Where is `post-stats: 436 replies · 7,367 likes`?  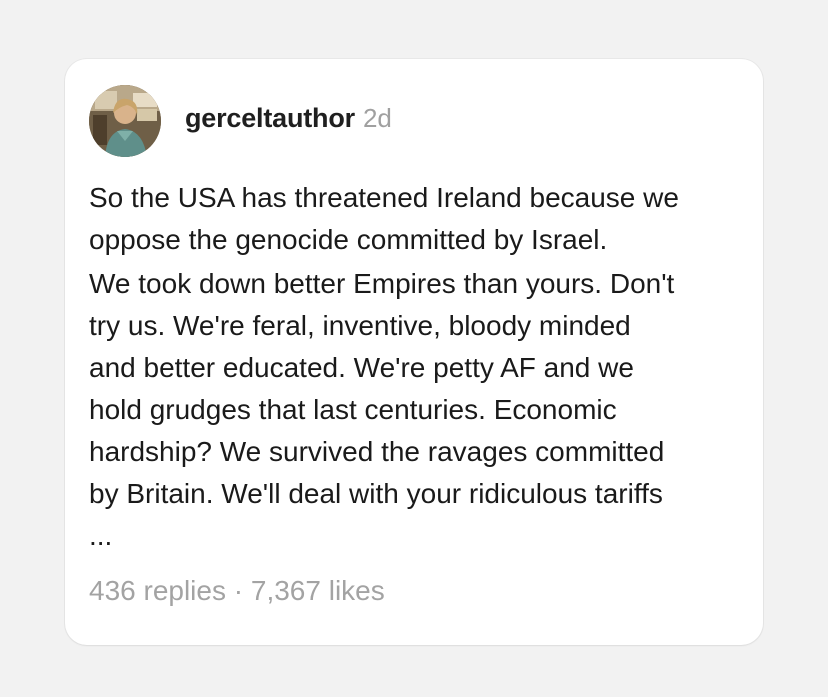 post-stats: 436 replies · 7,367 likes is located at coordinates (237, 591).